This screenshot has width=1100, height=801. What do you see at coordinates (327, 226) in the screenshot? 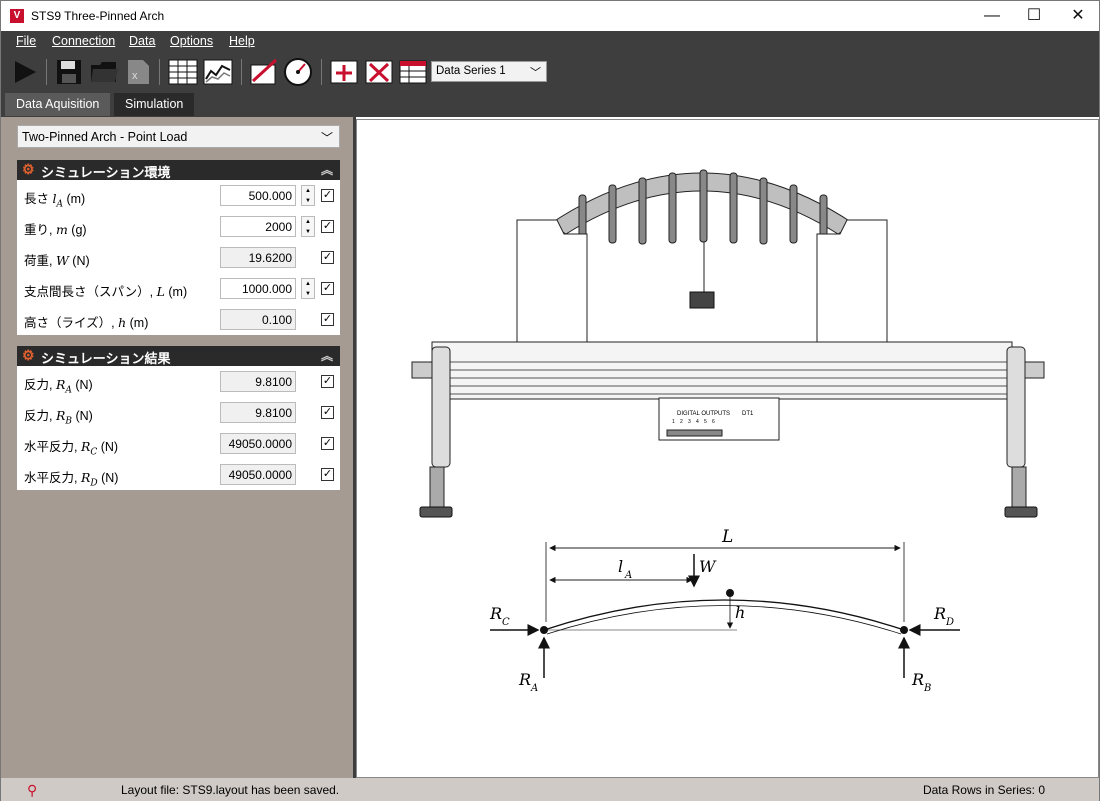
I see `mass-checkbox: ✓` at bounding box center [327, 226].